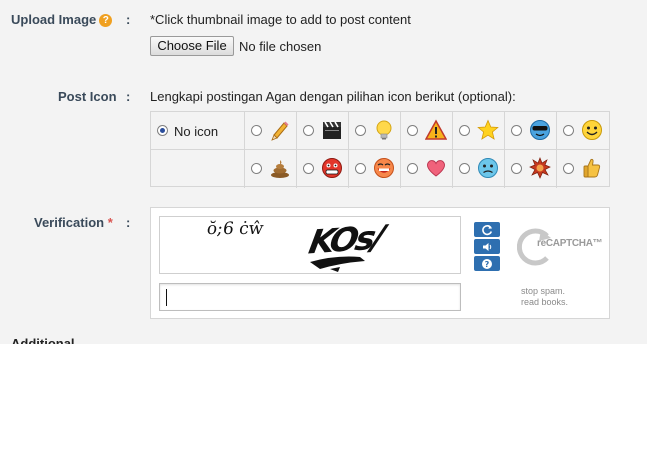 The image size is (647, 453). I want to click on post-icon-option-none: No icon, so click(198, 131).